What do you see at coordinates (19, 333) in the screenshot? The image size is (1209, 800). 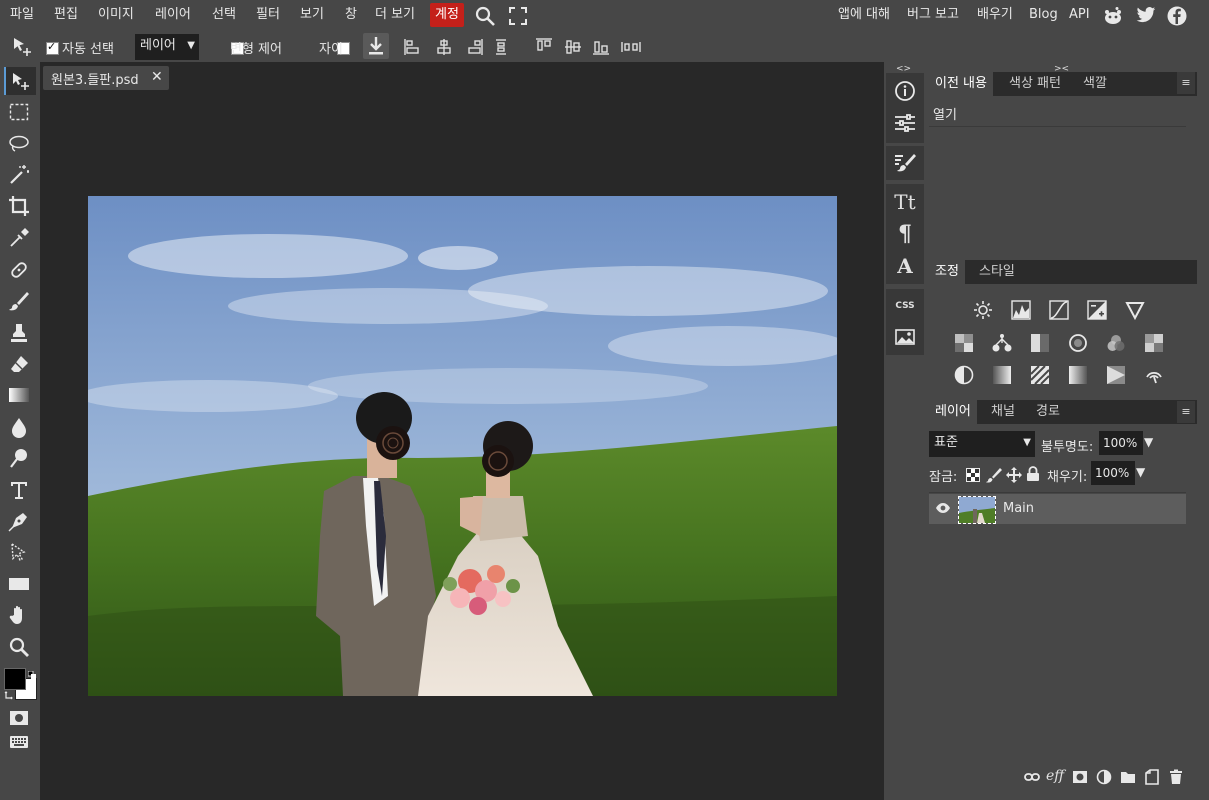 I see `clone-stamp-tool-button` at bounding box center [19, 333].